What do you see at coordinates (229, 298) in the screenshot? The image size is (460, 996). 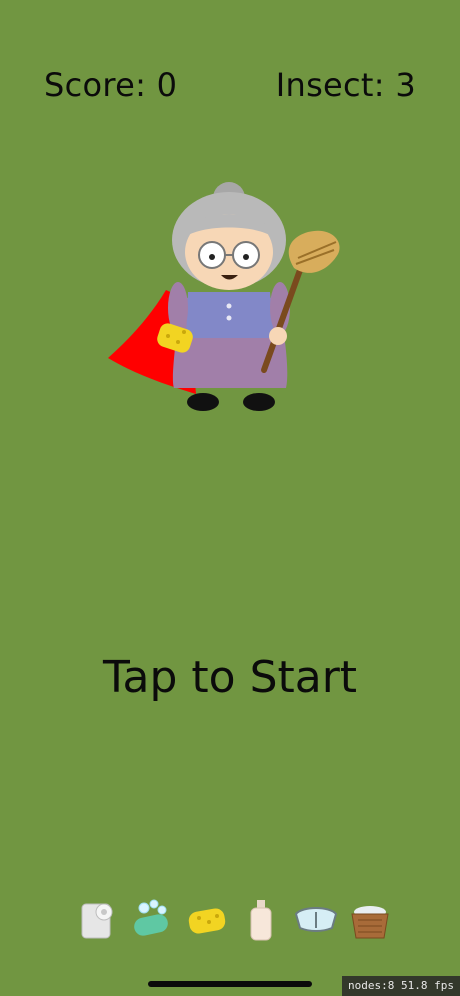 I see `grandma-character` at bounding box center [229, 298].